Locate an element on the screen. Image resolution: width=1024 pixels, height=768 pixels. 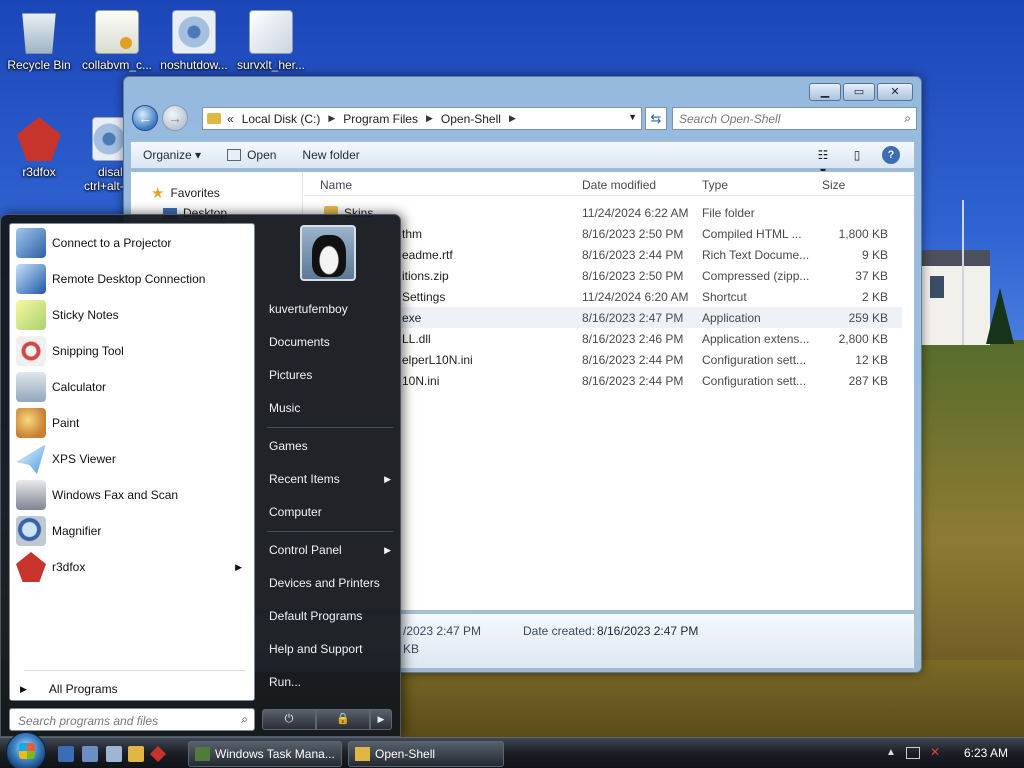
close-button: ✕ is located at coordinates (895, 92).